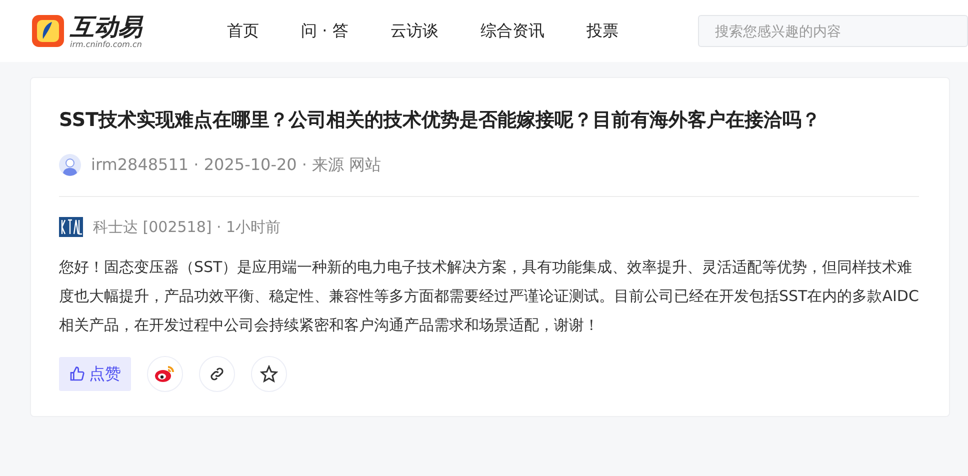 This screenshot has width=968, height=476. What do you see at coordinates (95, 374) in the screenshot?
I see `like-button: 点赞` at bounding box center [95, 374].